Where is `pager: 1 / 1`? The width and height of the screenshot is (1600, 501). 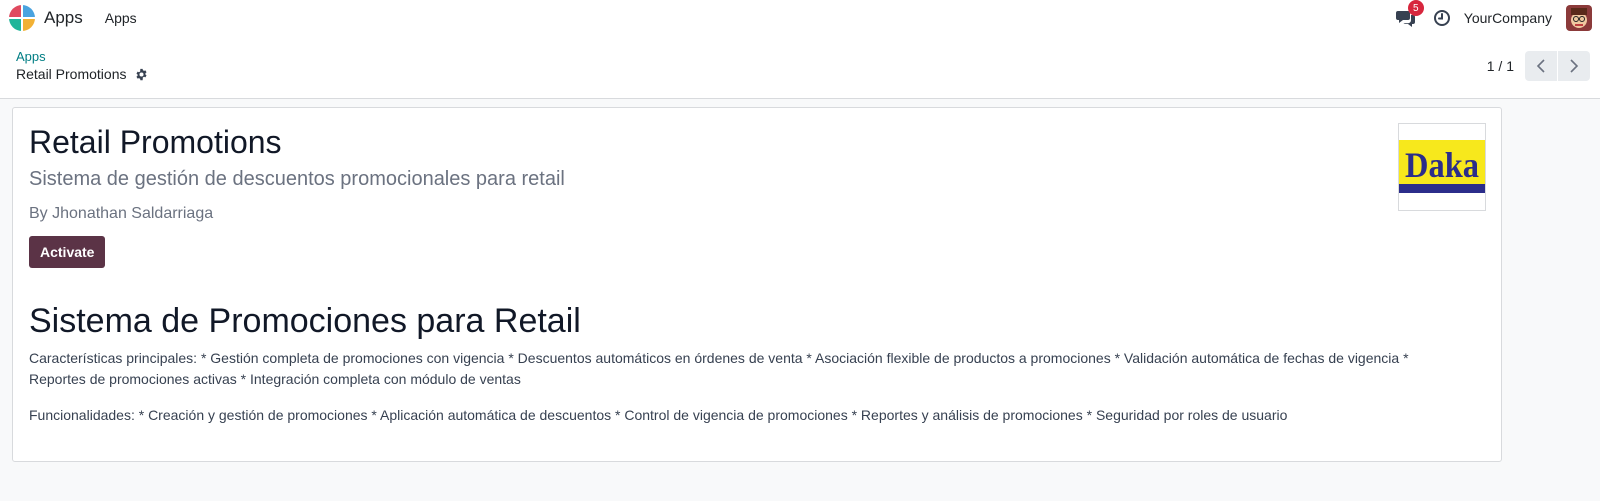
pager: 1 / 1 is located at coordinates (1538, 66).